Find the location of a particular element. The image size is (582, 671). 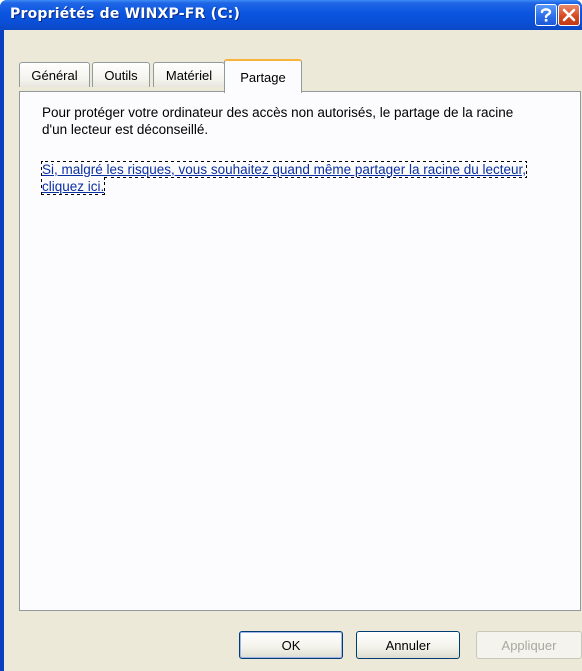

close-button is located at coordinates (569, 15).